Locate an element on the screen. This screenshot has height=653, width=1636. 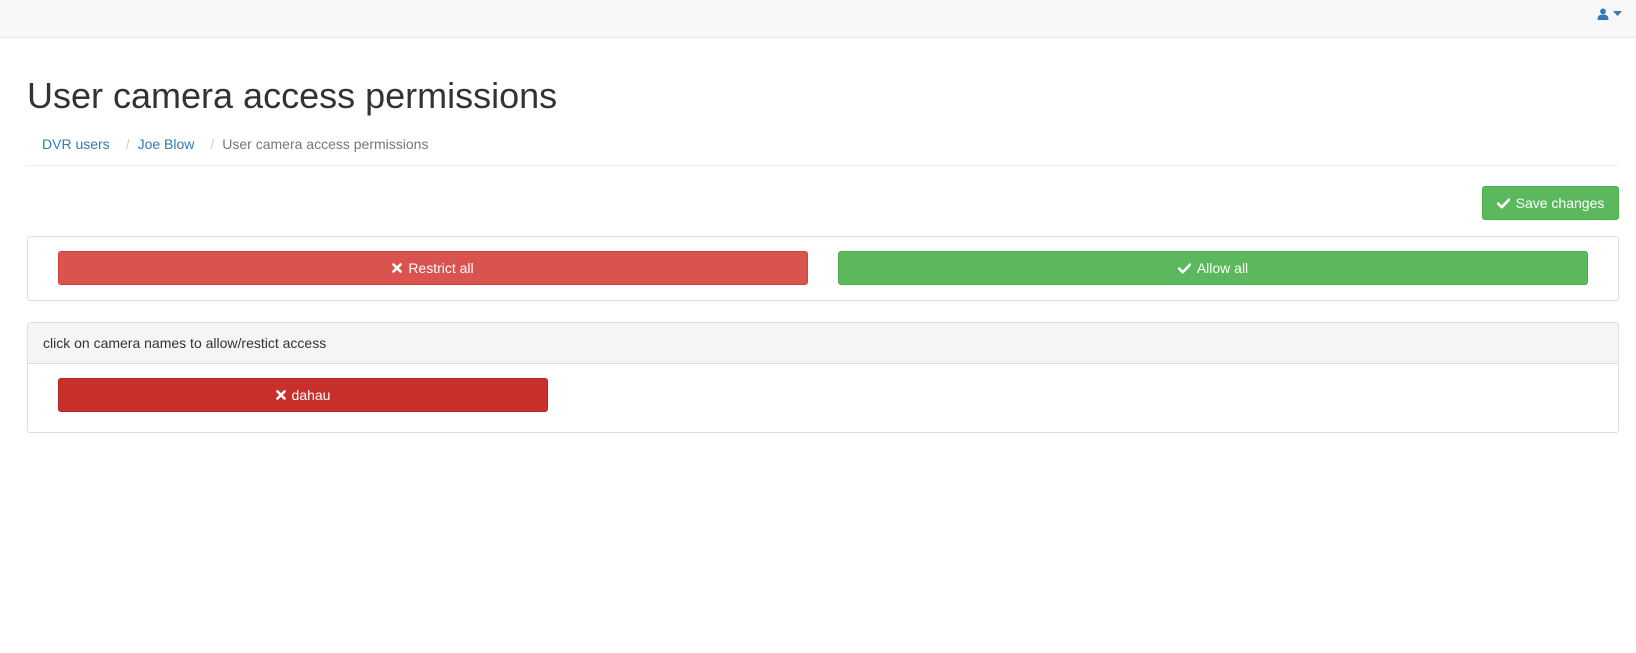
user-menu-dropdown is located at coordinates (1609, 14).